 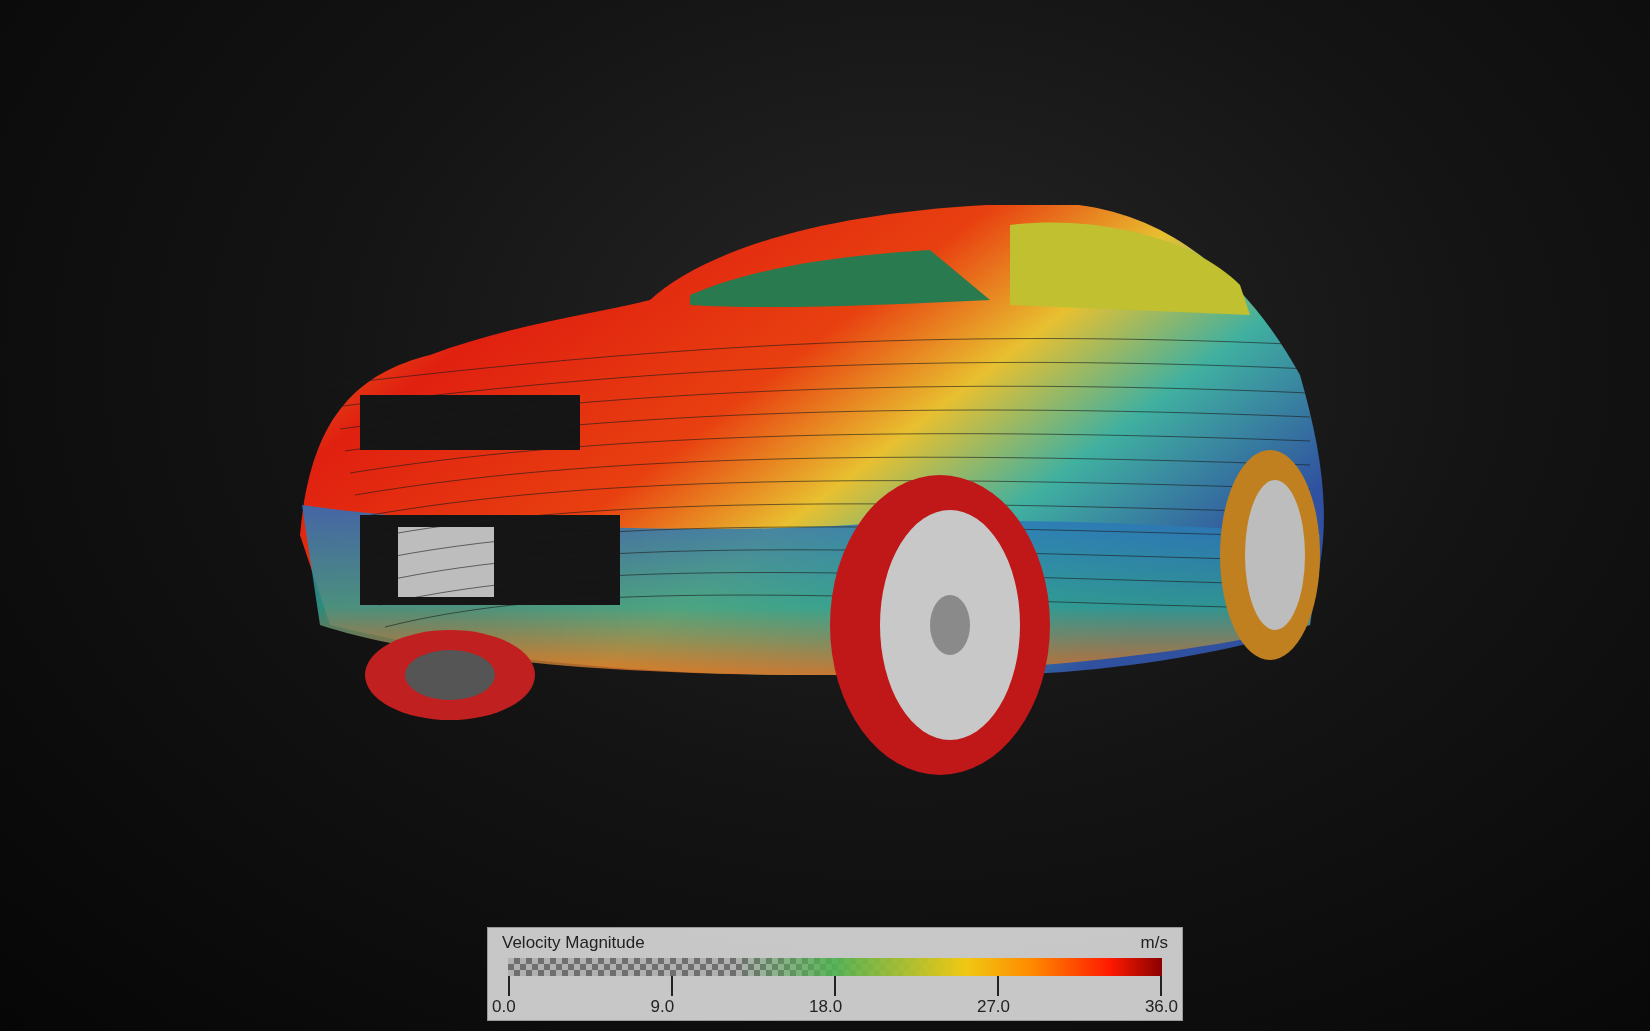 I want to click on tick-label: 36.0, so click(x=1161, y=1007).